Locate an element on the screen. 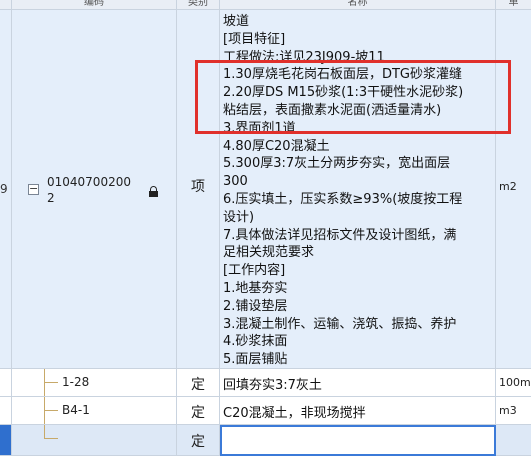 This screenshot has width=531, height=456. table-row-selected: 定 is located at coordinates (265, 440).